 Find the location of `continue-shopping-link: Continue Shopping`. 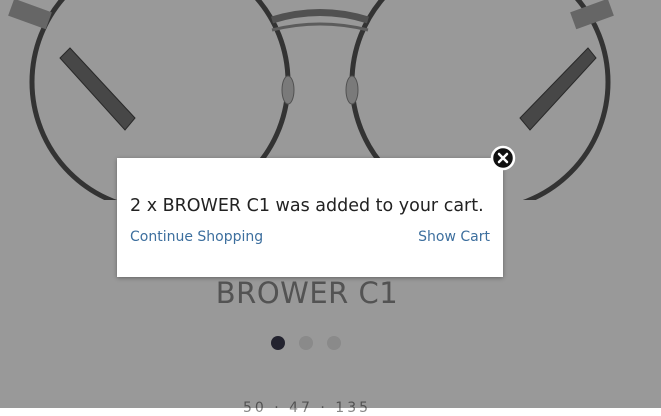

continue-shopping-link: Continue Shopping is located at coordinates (196, 237).